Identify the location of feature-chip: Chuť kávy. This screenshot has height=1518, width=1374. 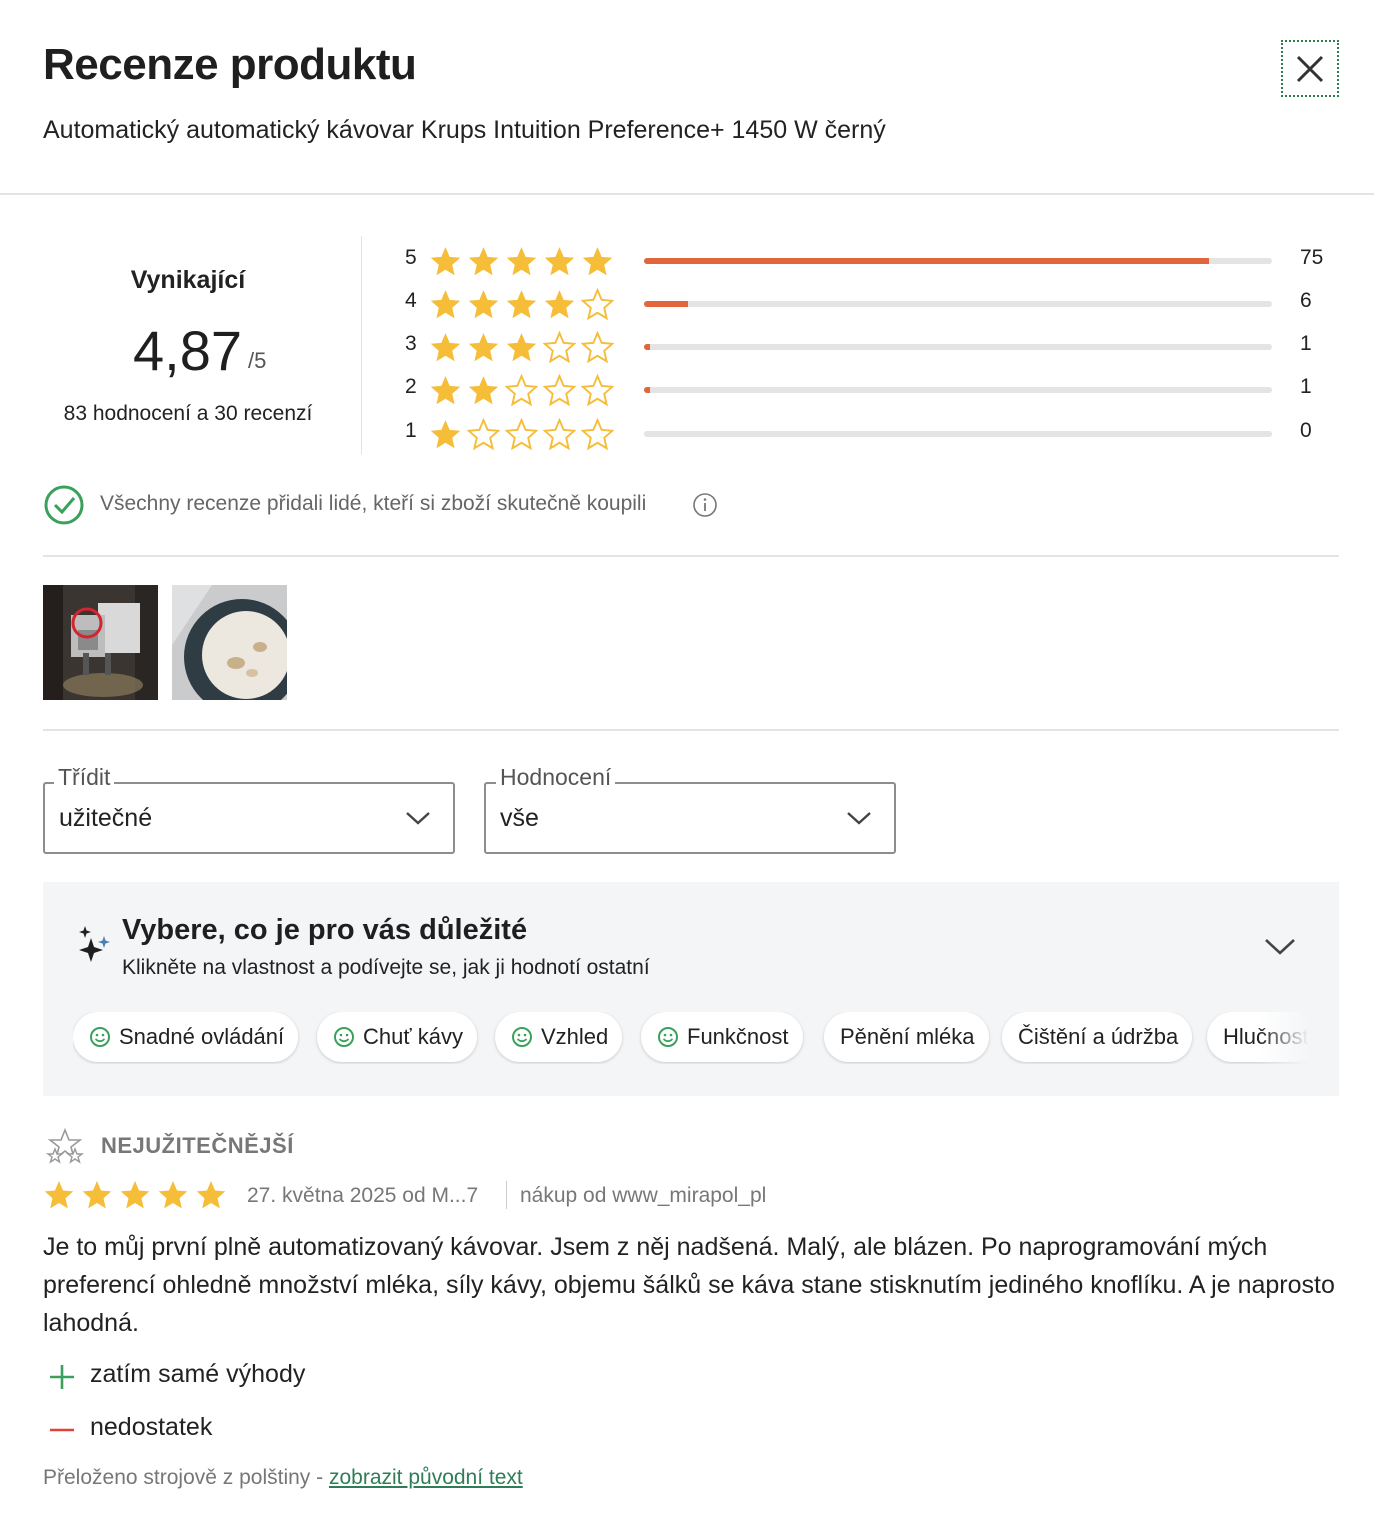
(397, 1037).